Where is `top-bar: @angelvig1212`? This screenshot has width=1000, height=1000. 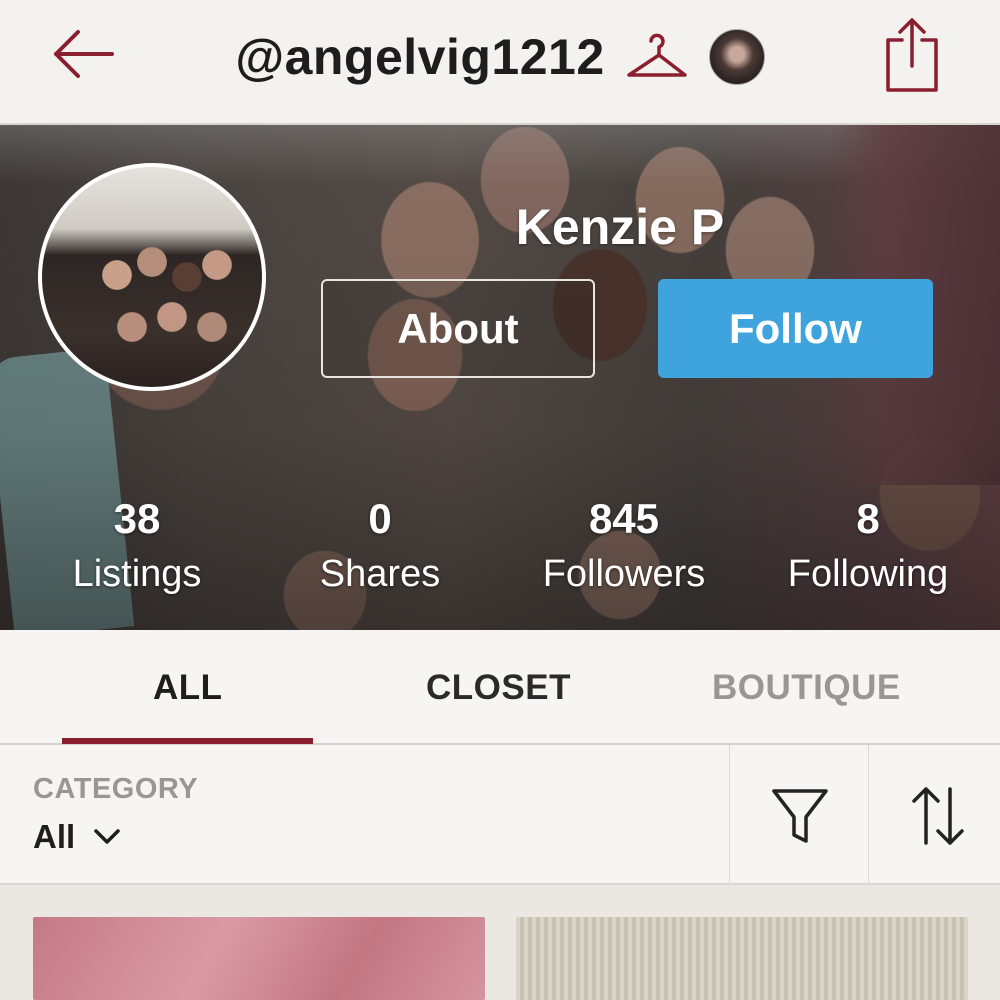 top-bar: @angelvig1212 is located at coordinates (500, 62).